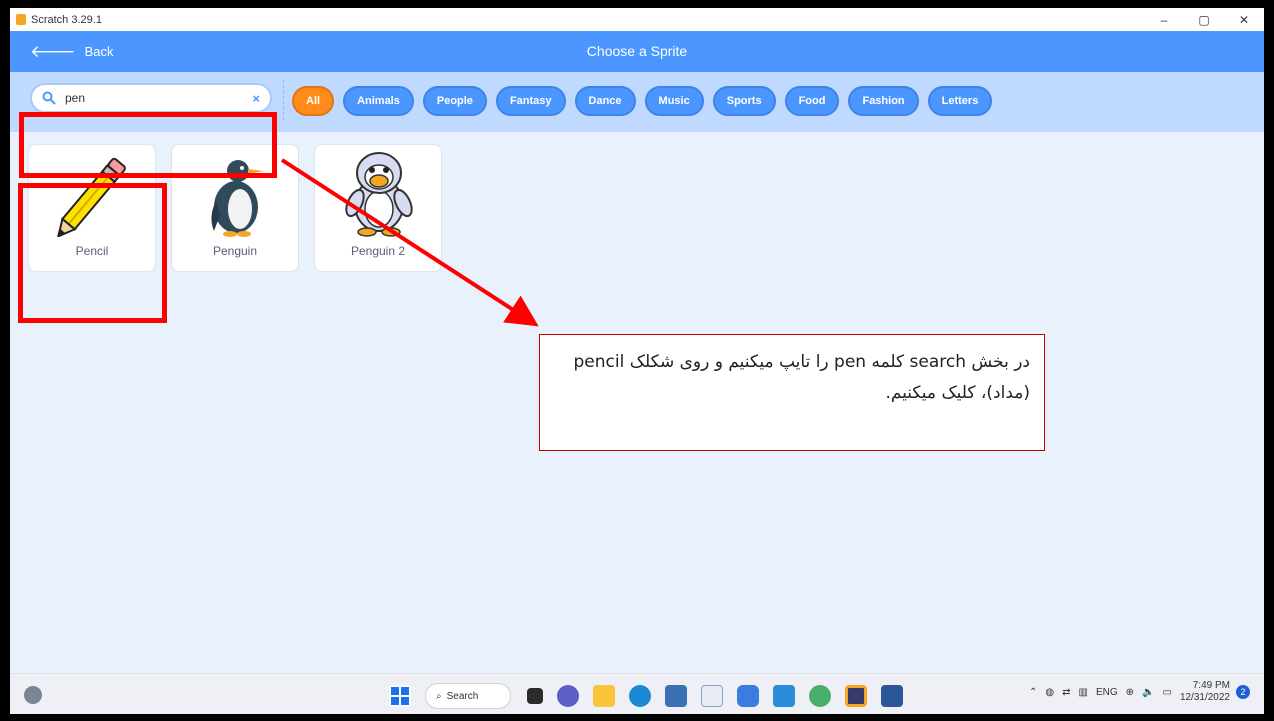 Image resolution: width=1274 pixels, height=721 pixels. What do you see at coordinates (892, 696) in the screenshot?
I see `word-icon` at bounding box center [892, 696].